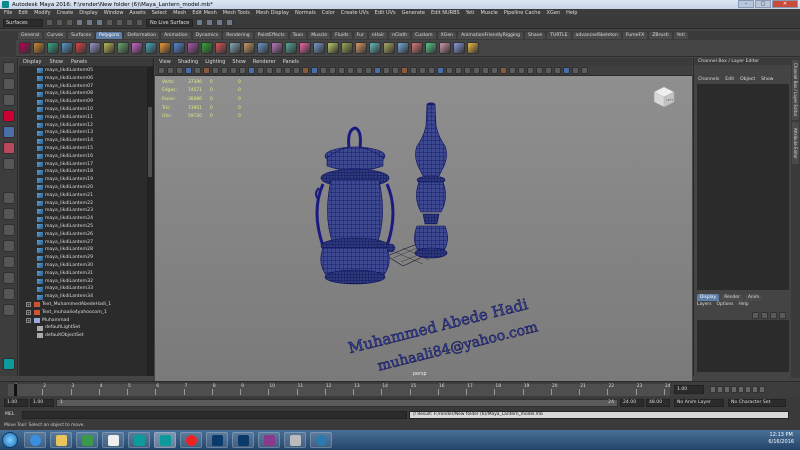  Describe the element at coordinates (795, 90) in the screenshot. I see `tab-channel-box: Channel Box / Layer Editor` at that location.